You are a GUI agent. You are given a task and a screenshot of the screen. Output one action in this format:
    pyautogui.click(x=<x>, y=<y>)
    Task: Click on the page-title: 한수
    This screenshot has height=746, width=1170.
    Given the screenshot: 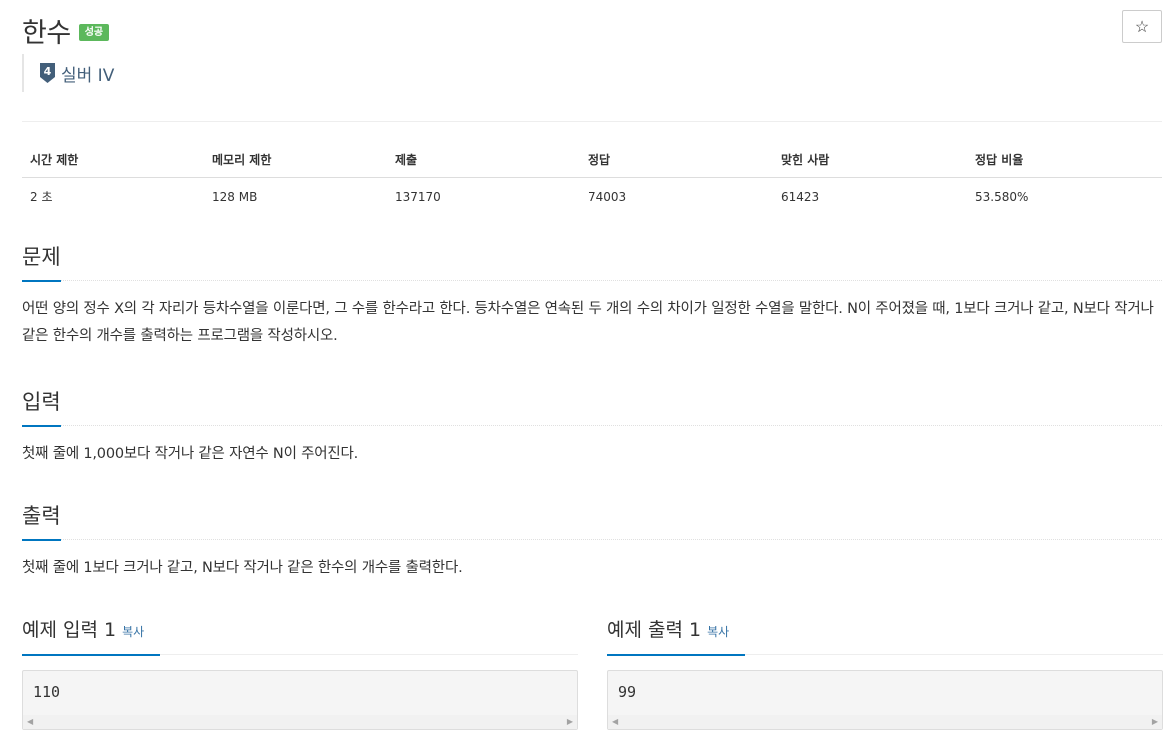 What is the action you would take?
    pyautogui.click(x=46, y=33)
    